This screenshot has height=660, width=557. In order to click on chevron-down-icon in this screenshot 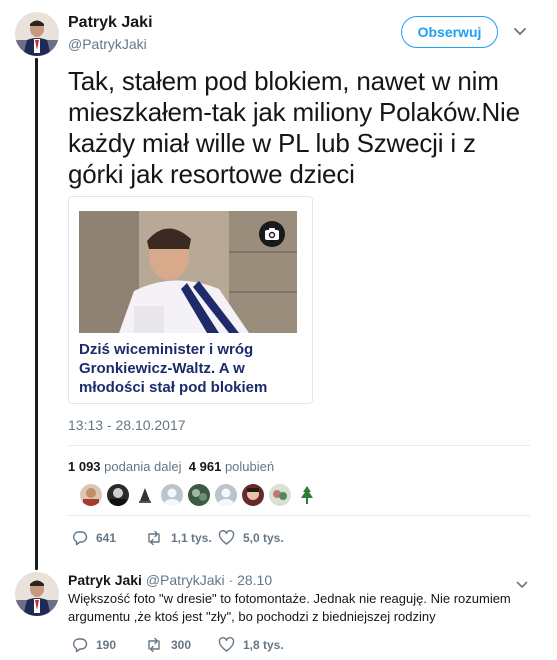, I will do `click(520, 32)`.